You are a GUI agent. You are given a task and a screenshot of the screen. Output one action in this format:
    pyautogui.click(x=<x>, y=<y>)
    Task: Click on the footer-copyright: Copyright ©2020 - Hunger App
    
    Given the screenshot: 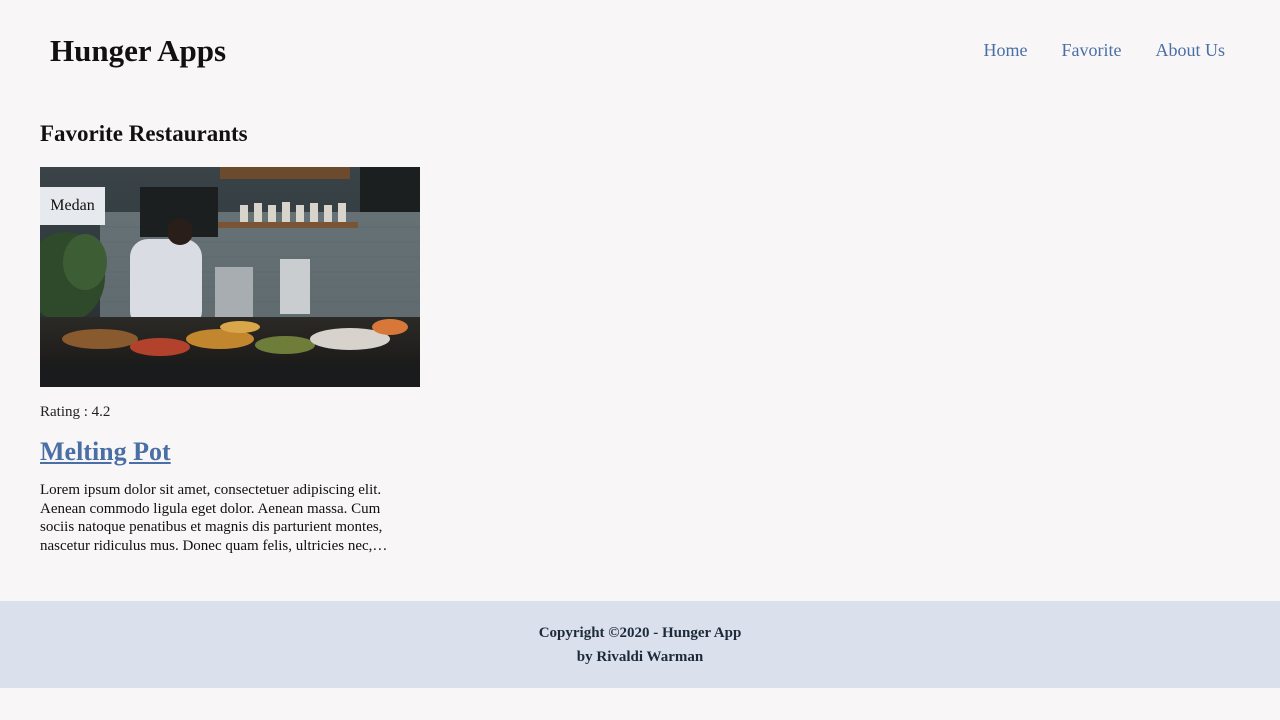 What is the action you would take?
    pyautogui.click(x=640, y=633)
    